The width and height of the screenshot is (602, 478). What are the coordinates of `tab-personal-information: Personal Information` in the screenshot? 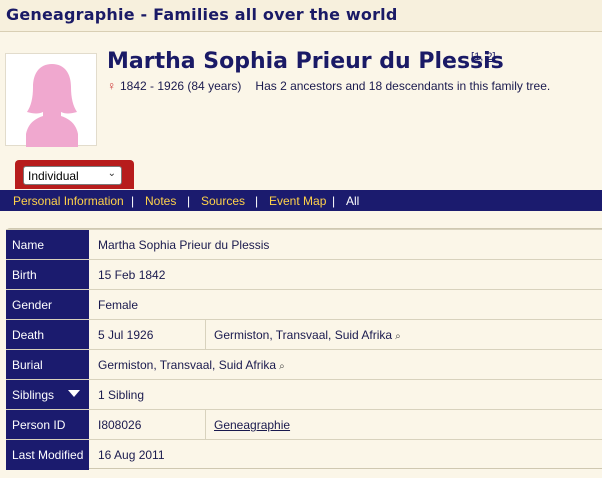 It's located at (68, 201).